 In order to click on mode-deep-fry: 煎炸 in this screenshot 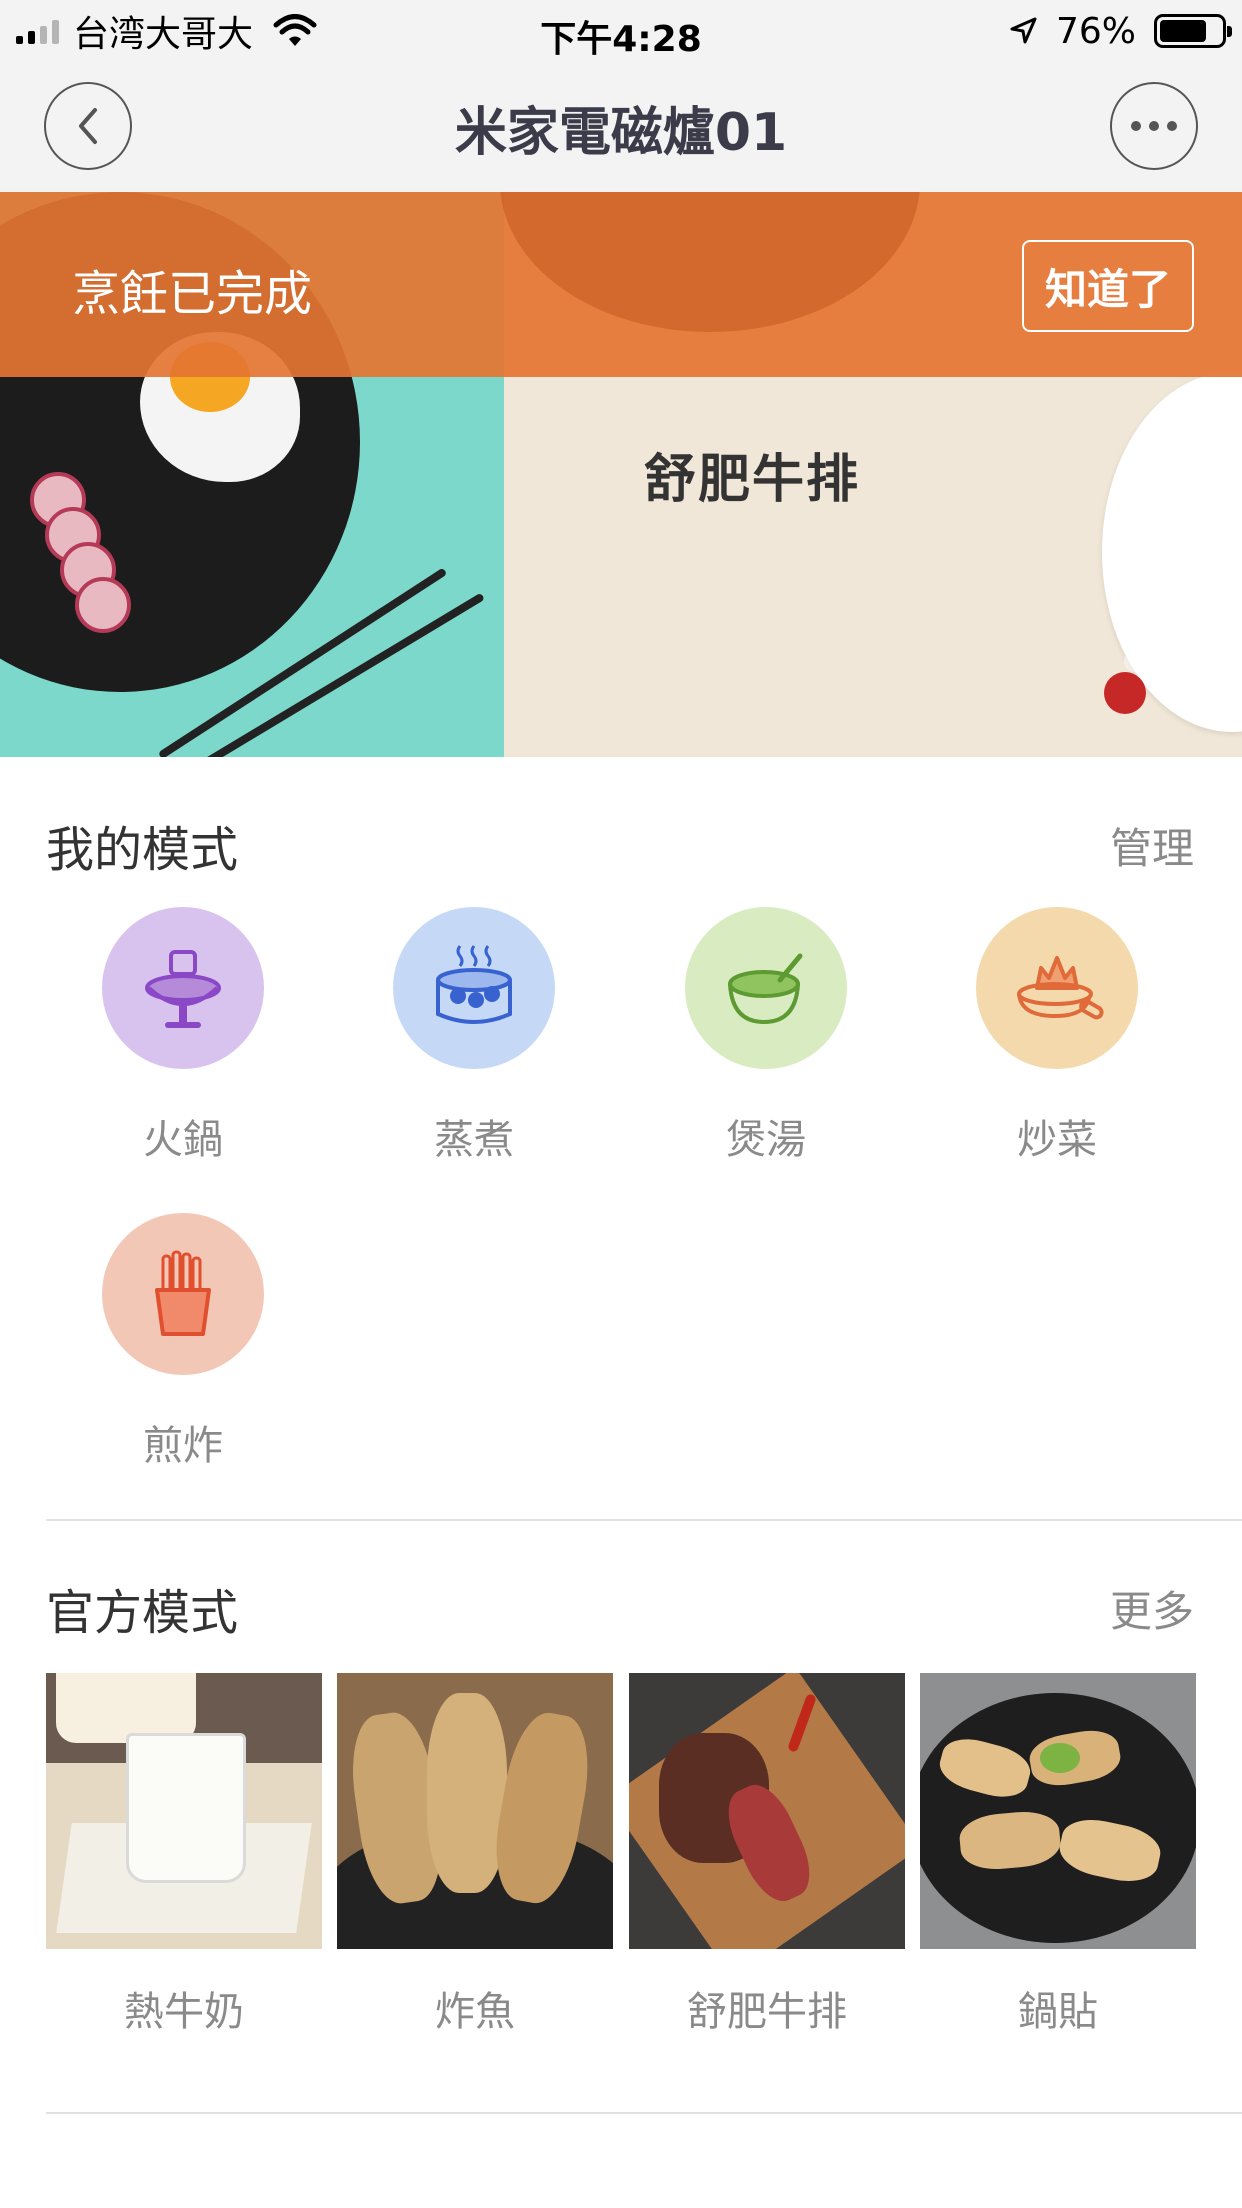, I will do `click(183, 1342)`.